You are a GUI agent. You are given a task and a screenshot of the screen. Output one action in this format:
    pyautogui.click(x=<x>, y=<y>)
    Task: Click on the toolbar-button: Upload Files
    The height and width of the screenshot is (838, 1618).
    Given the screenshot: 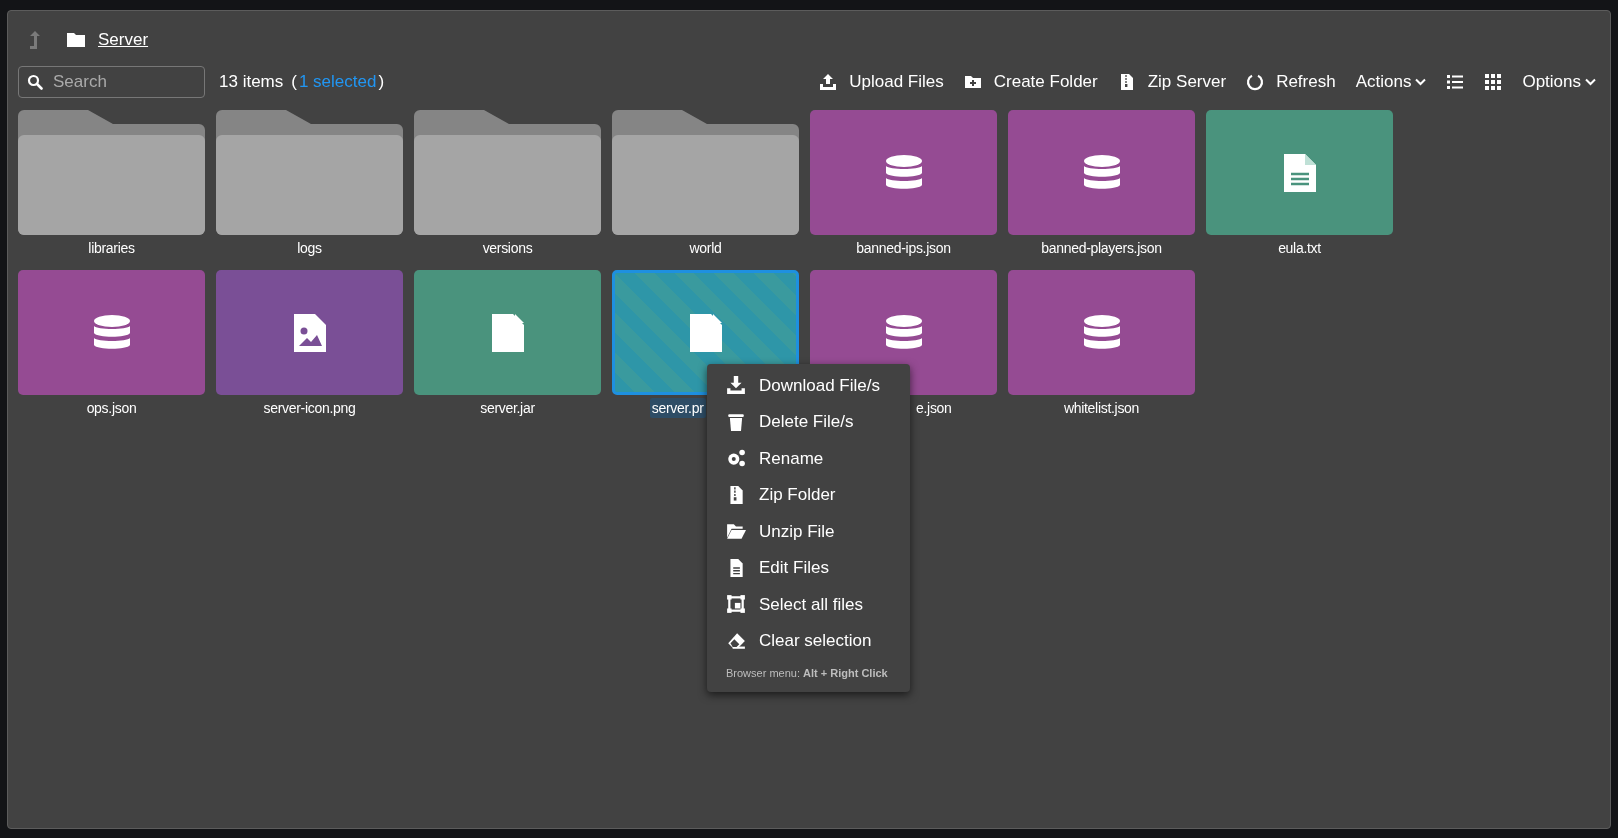 What is the action you would take?
    pyautogui.click(x=881, y=82)
    